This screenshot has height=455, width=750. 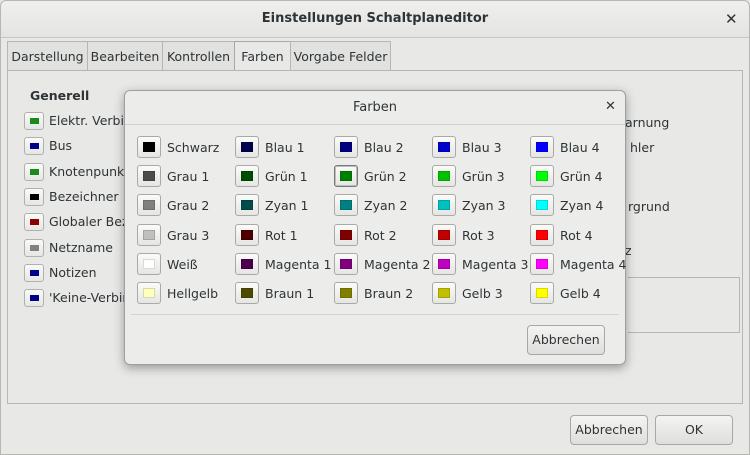 What do you see at coordinates (290, 293) in the screenshot?
I see `color-option-label: Braun 1` at bounding box center [290, 293].